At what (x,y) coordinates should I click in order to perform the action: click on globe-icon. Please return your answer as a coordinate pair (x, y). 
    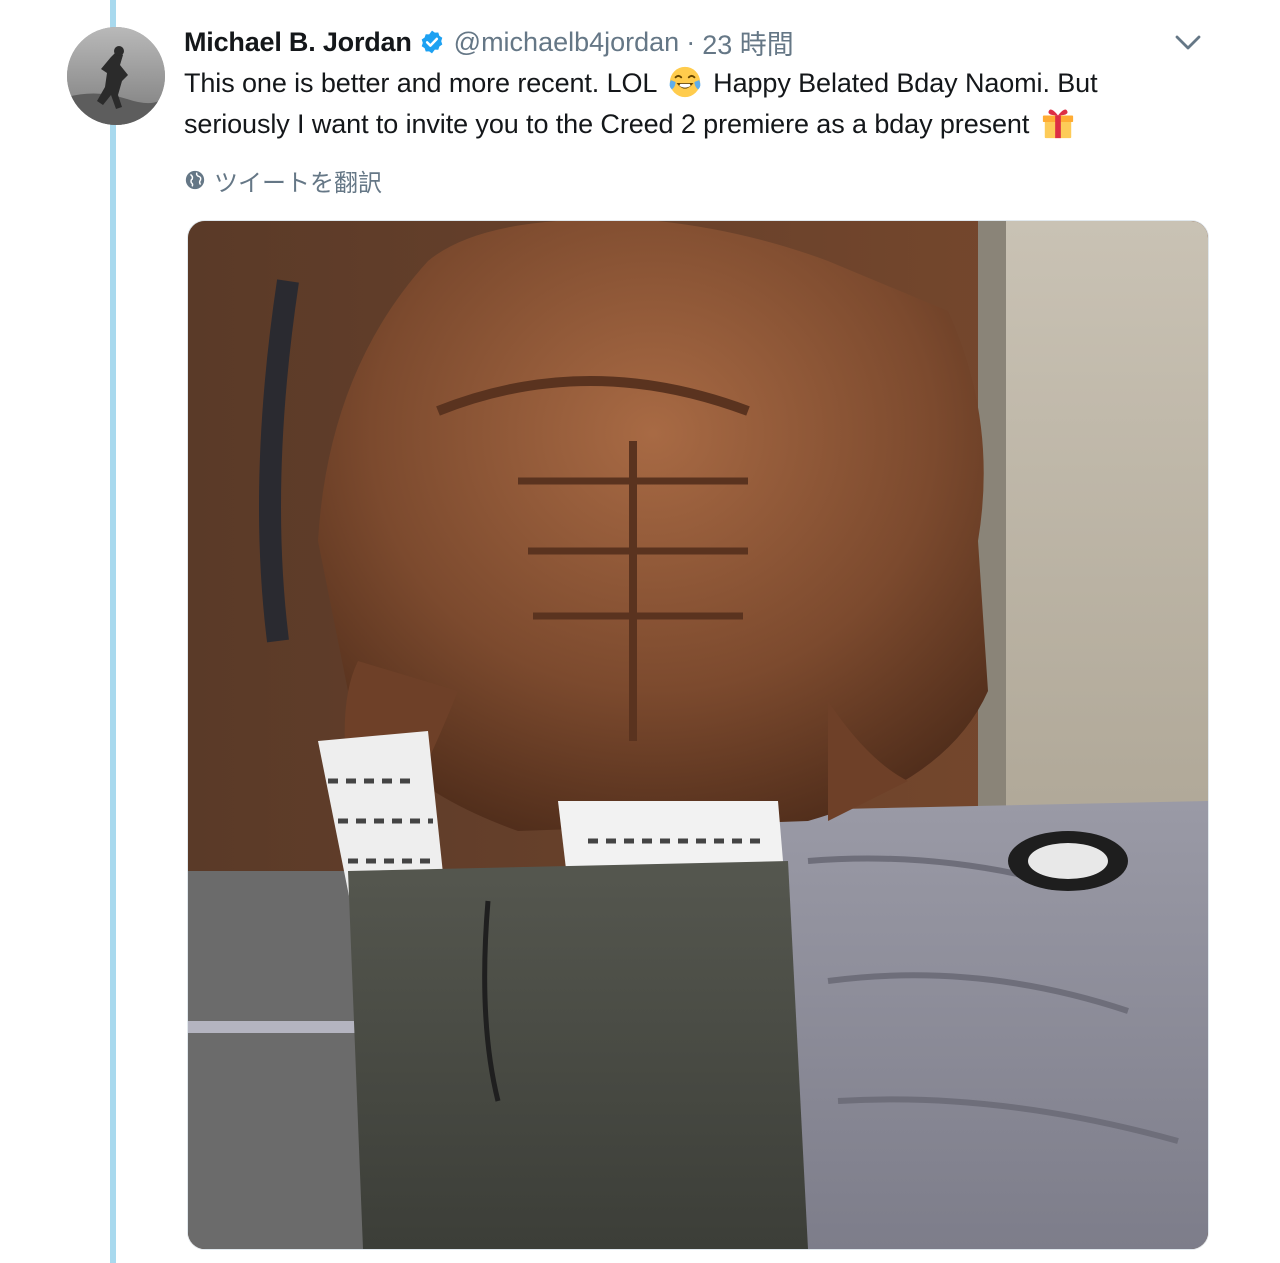
    Looking at the image, I should click on (195, 180).